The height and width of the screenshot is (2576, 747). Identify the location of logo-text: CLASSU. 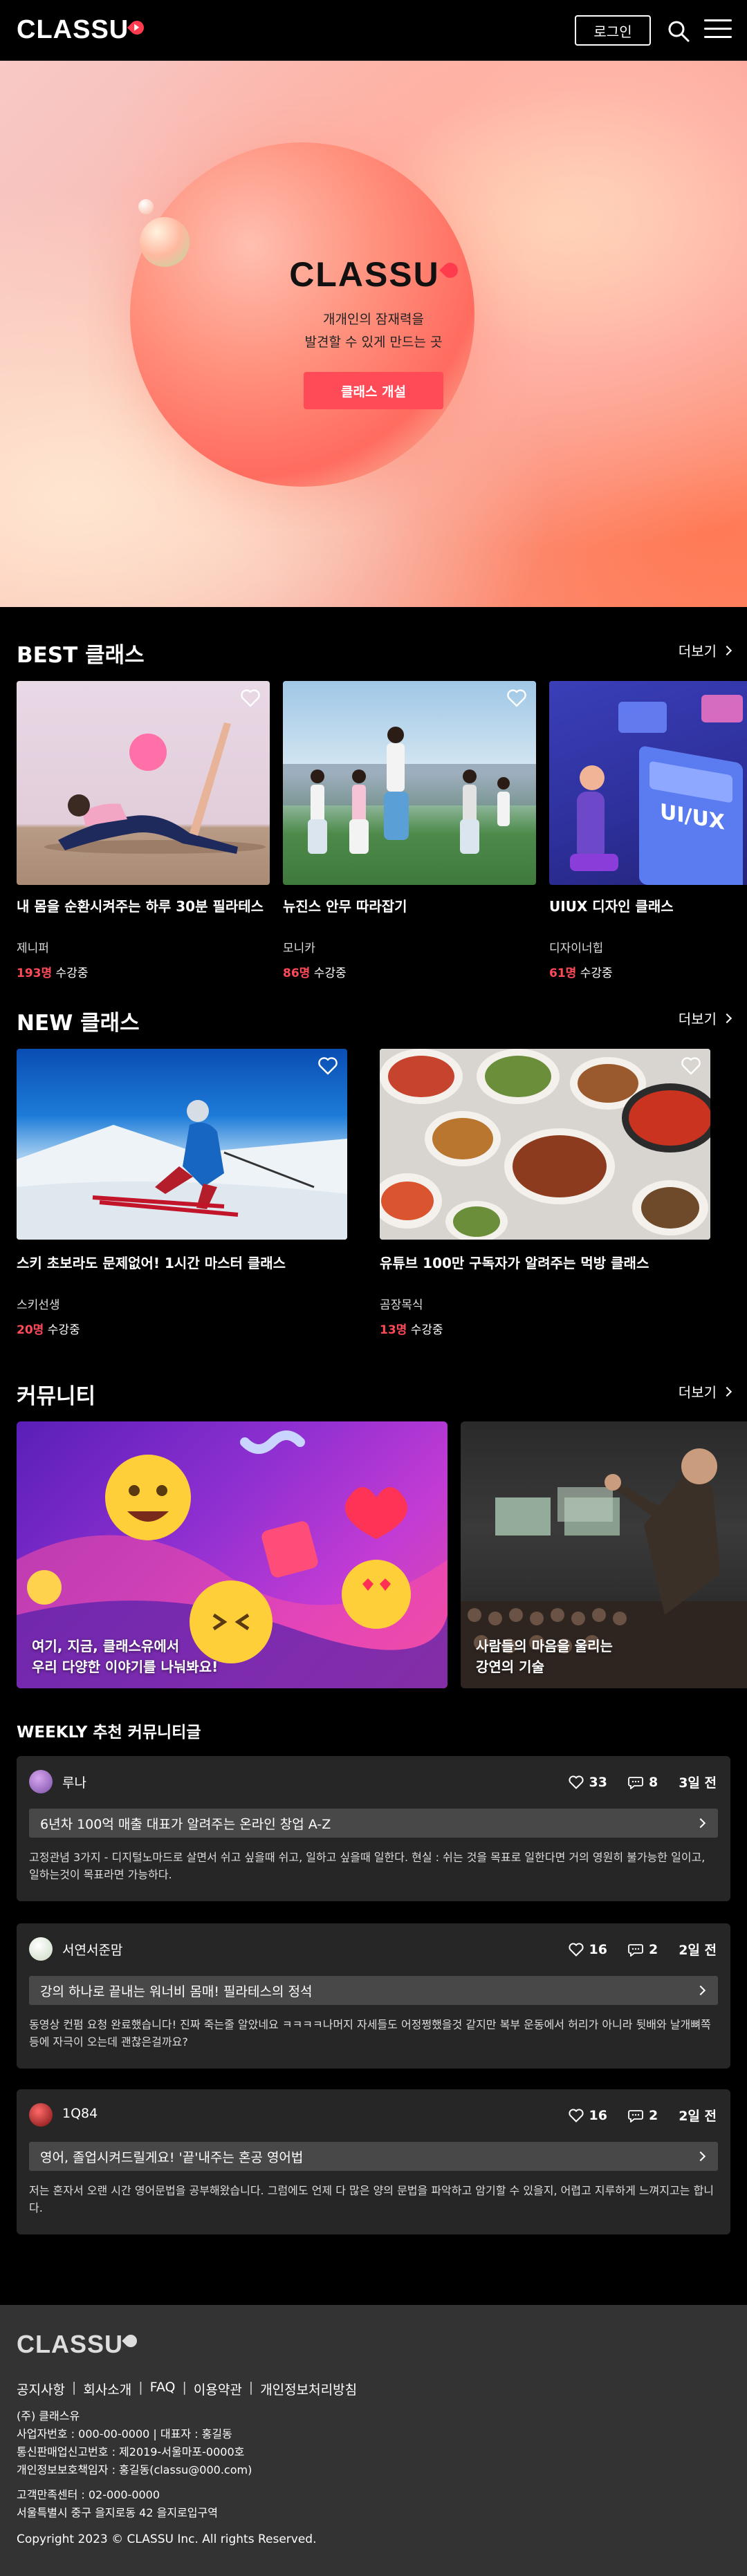
(73, 29).